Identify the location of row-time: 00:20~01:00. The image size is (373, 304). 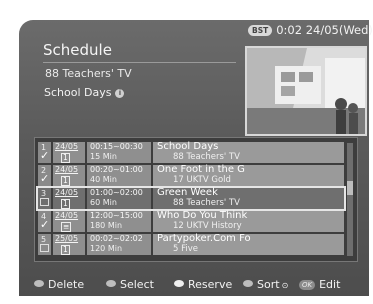
(116, 169).